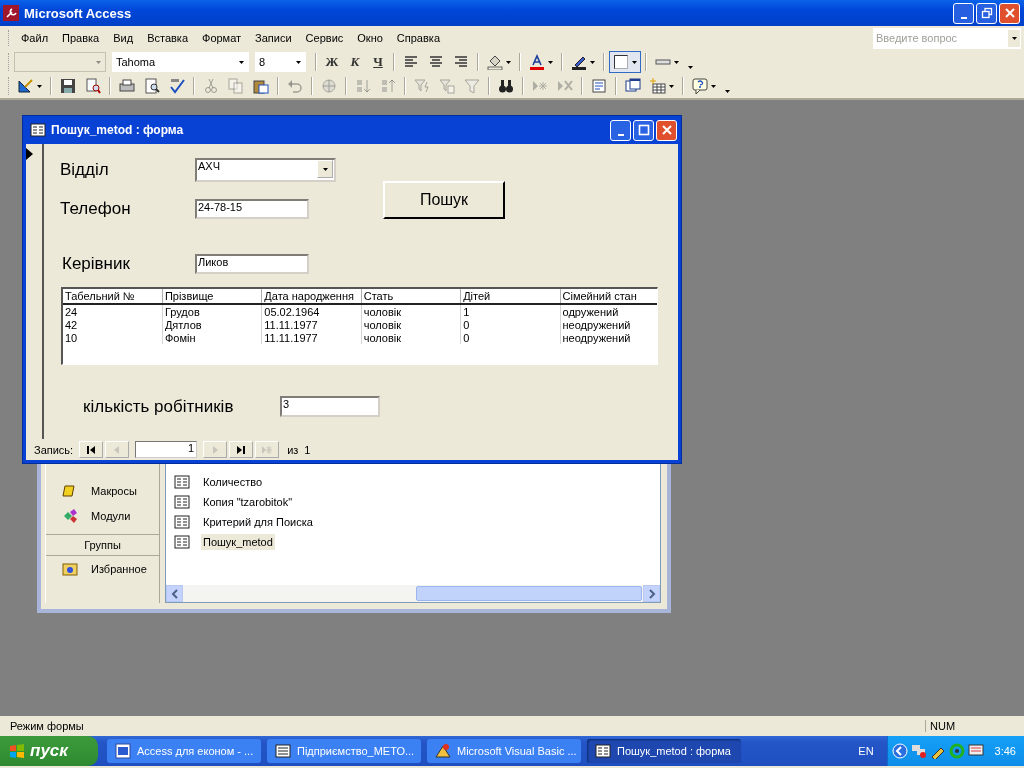  I want to click on scroll-right-icon, so click(651, 593).